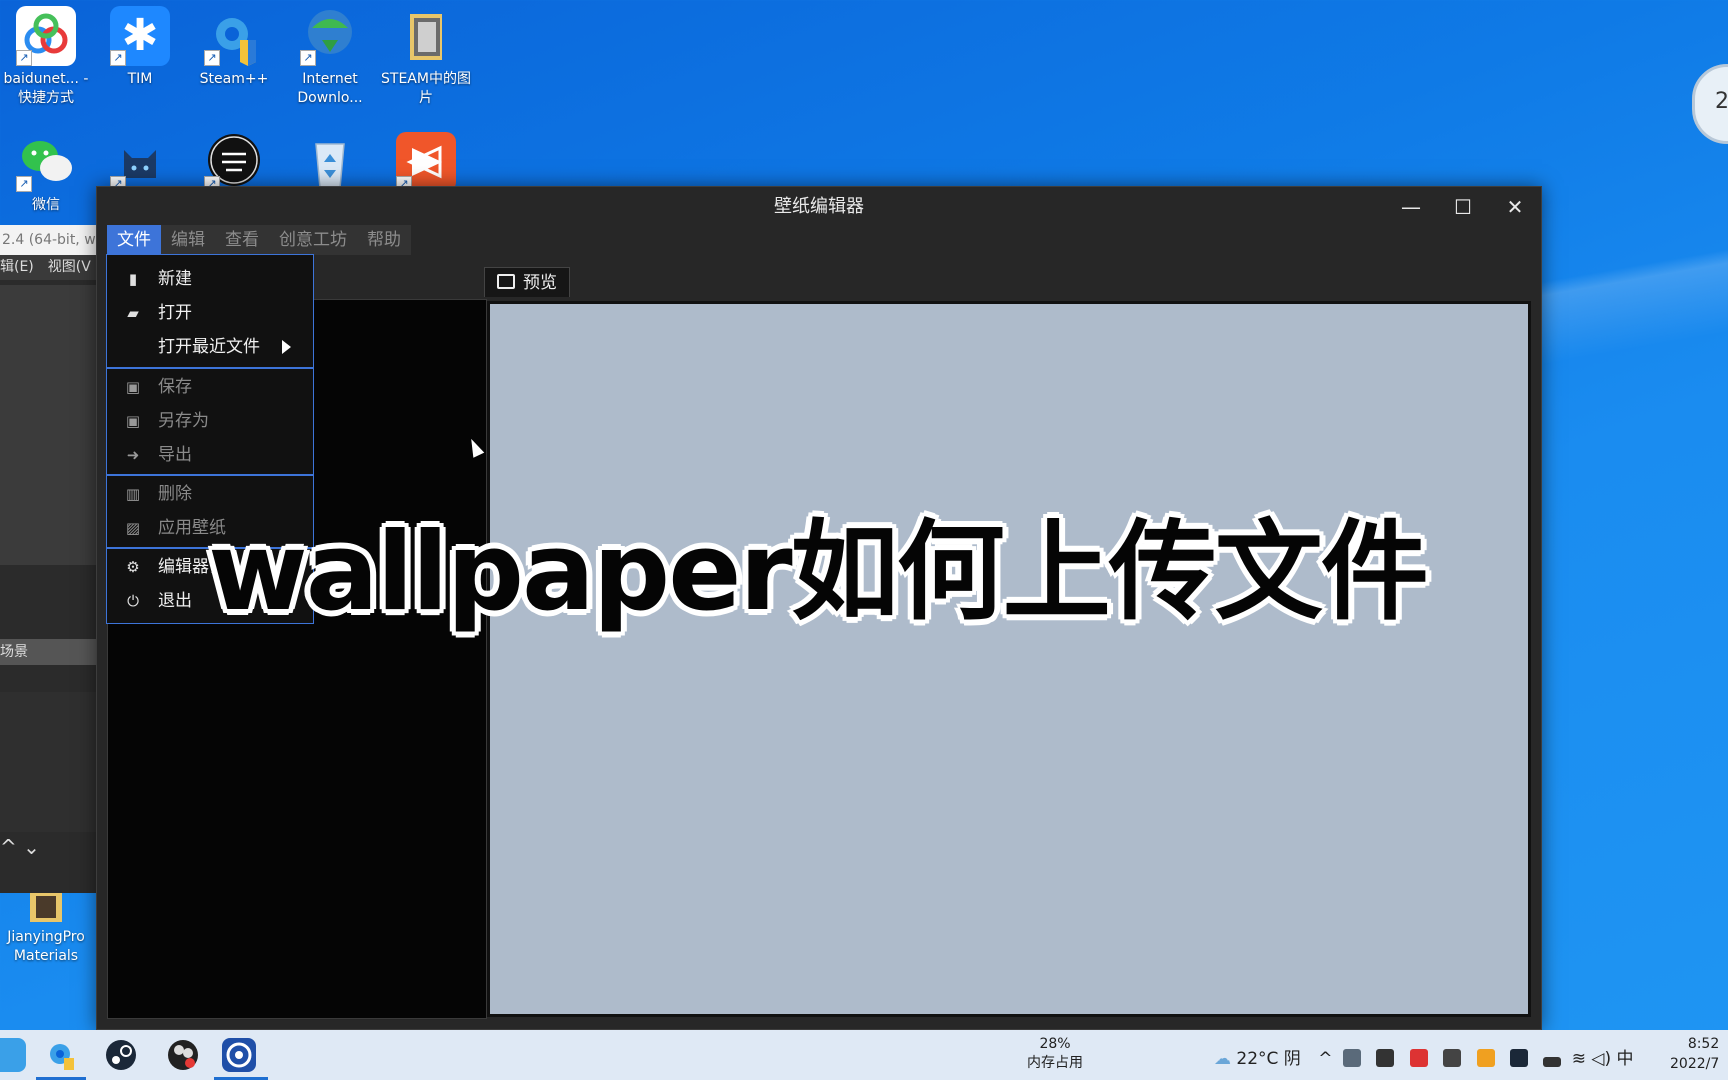 The height and width of the screenshot is (1080, 1728). I want to click on memory-label: 内存占用, so click(1055, 1063).